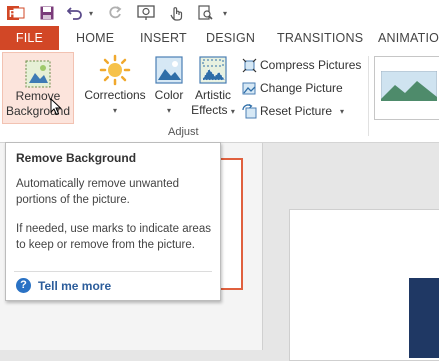  I want to click on picture-style-thumbnail, so click(409, 86).